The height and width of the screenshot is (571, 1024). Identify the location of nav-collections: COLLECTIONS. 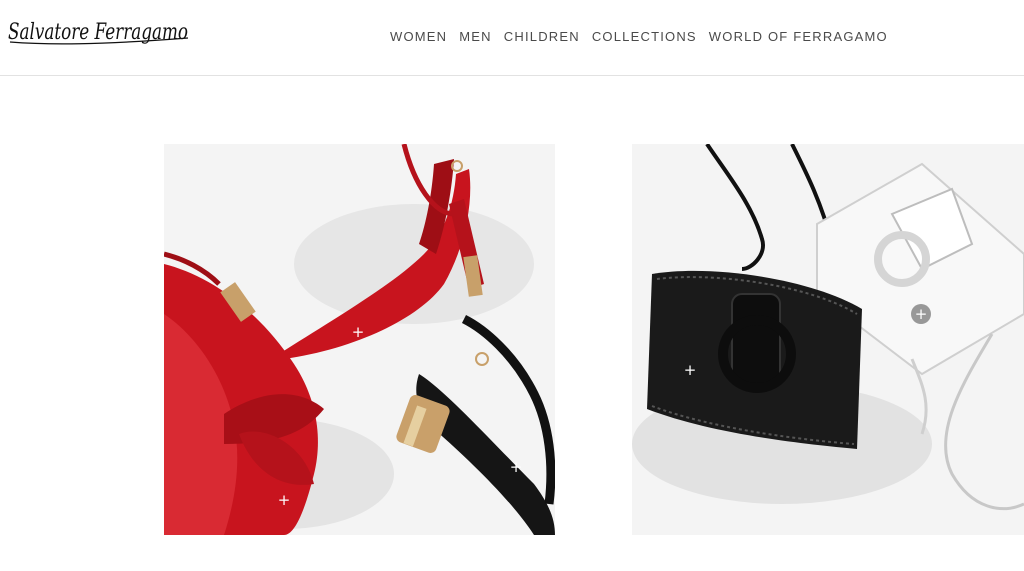
(644, 36).